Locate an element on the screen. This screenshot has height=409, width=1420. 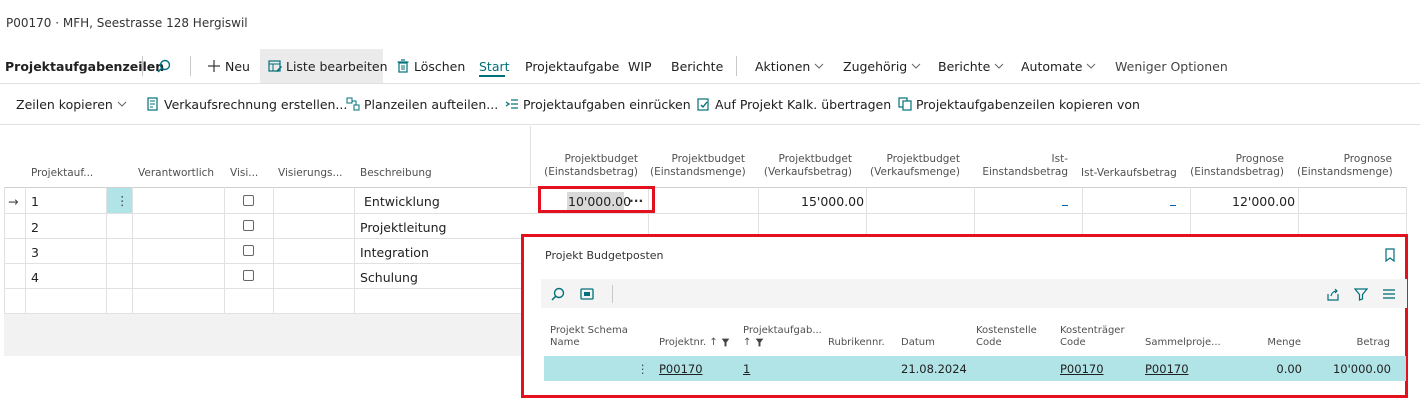
menu-zugehoerig: Zugehörig is located at coordinates (882, 66).